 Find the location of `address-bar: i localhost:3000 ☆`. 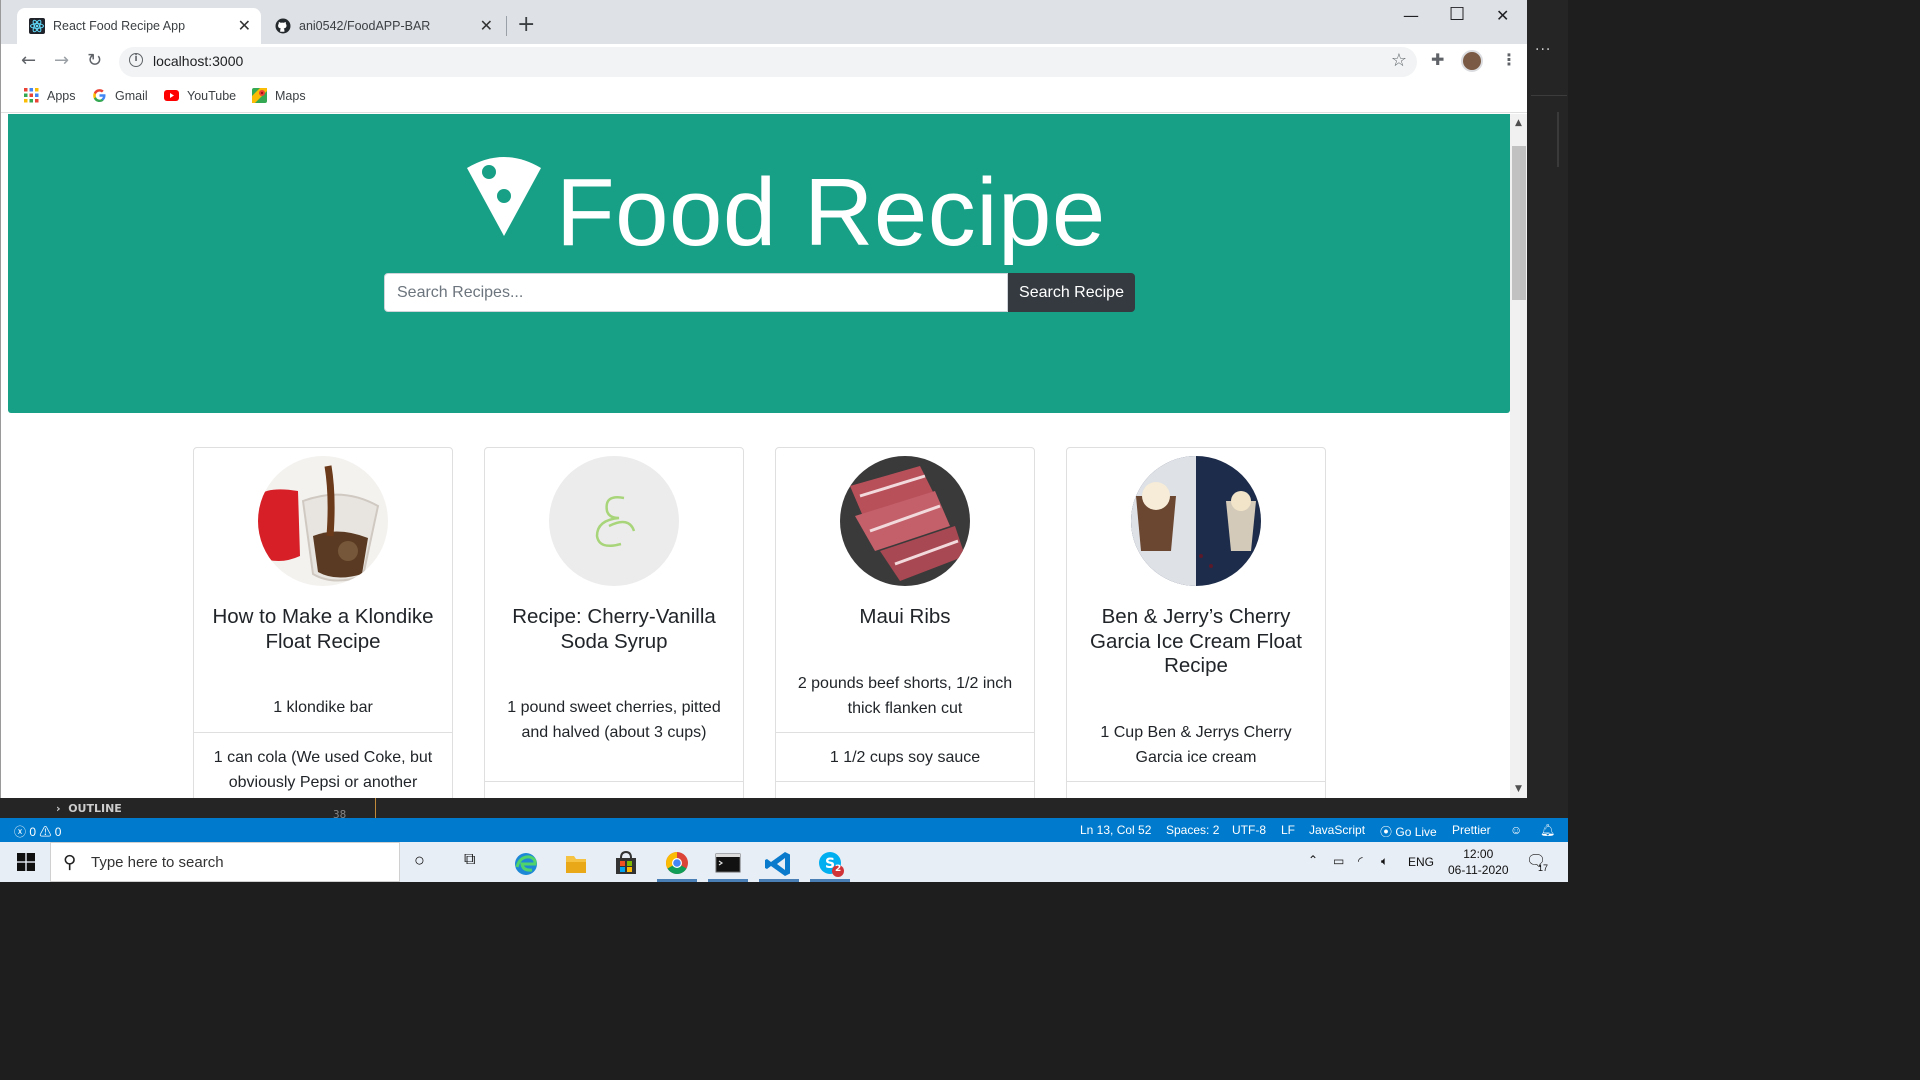

address-bar: i localhost:3000 ☆ is located at coordinates (768, 62).